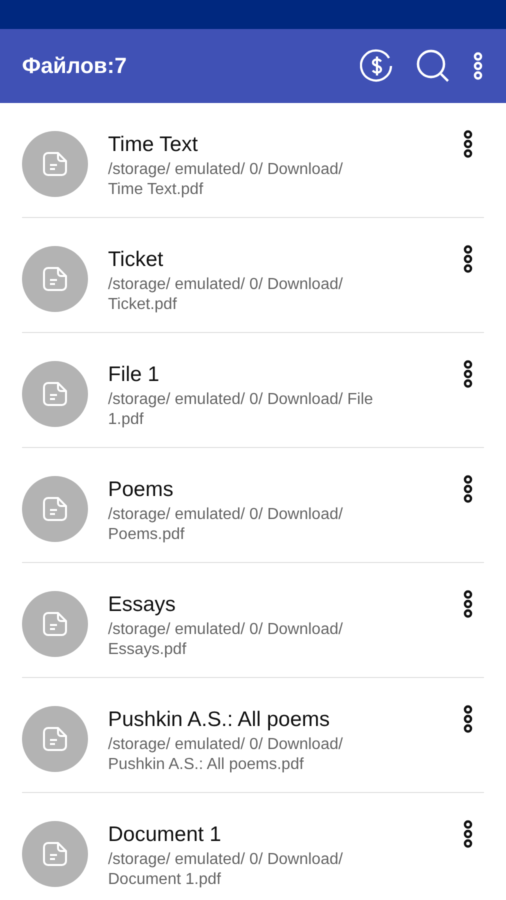 Image resolution: width=506 pixels, height=900 pixels. What do you see at coordinates (141, 490) in the screenshot?
I see `file-name: Poems` at bounding box center [141, 490].